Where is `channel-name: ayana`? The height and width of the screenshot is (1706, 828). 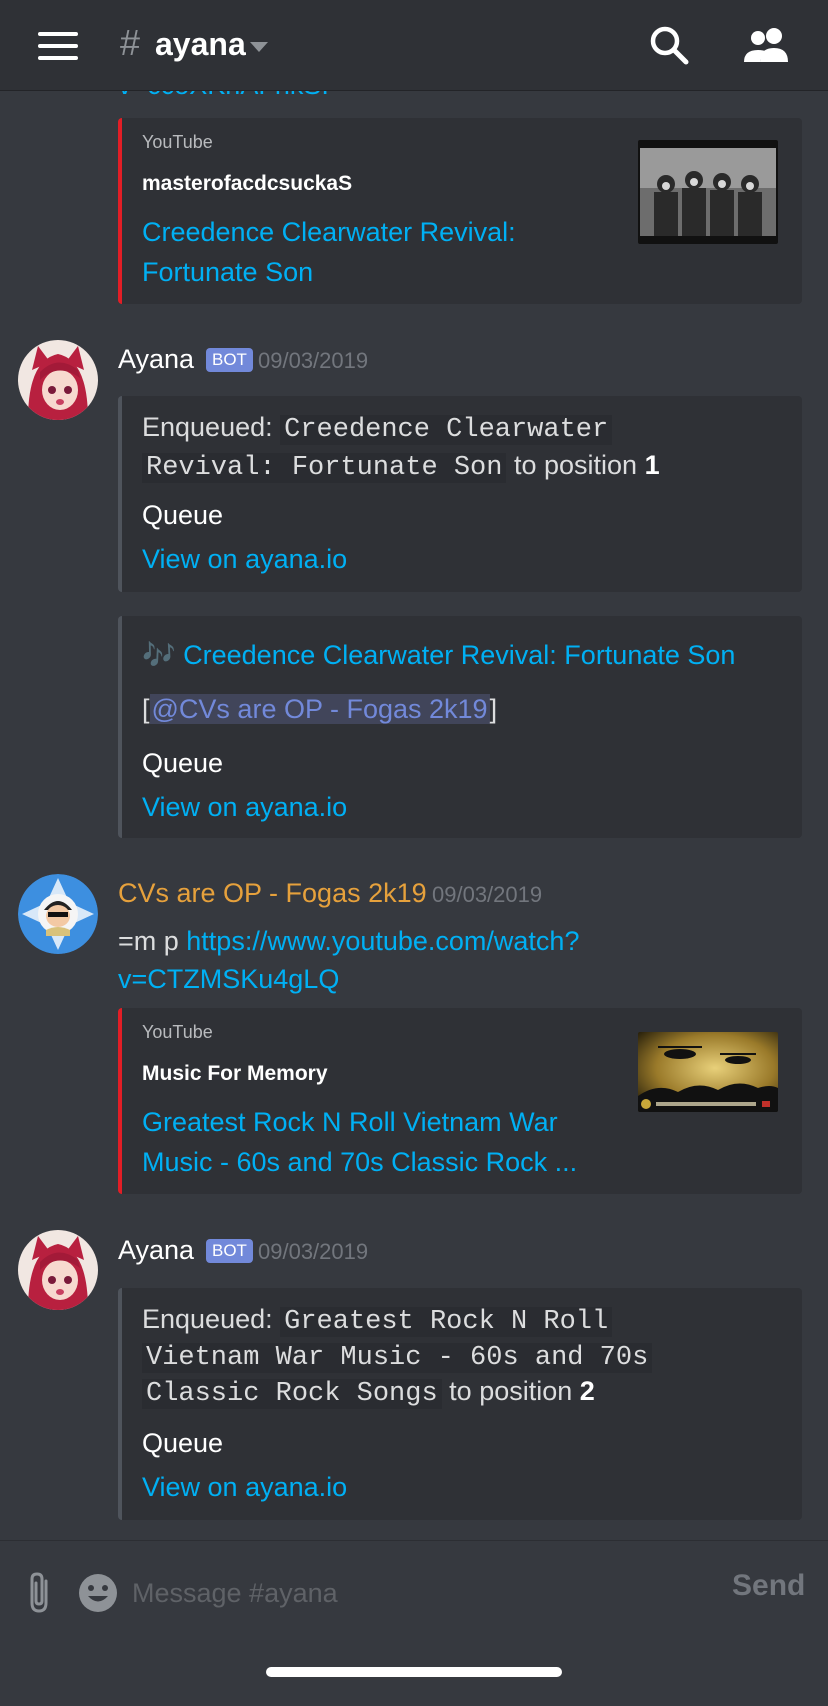
channel-name: ayana is located at coordinates (200, 44).